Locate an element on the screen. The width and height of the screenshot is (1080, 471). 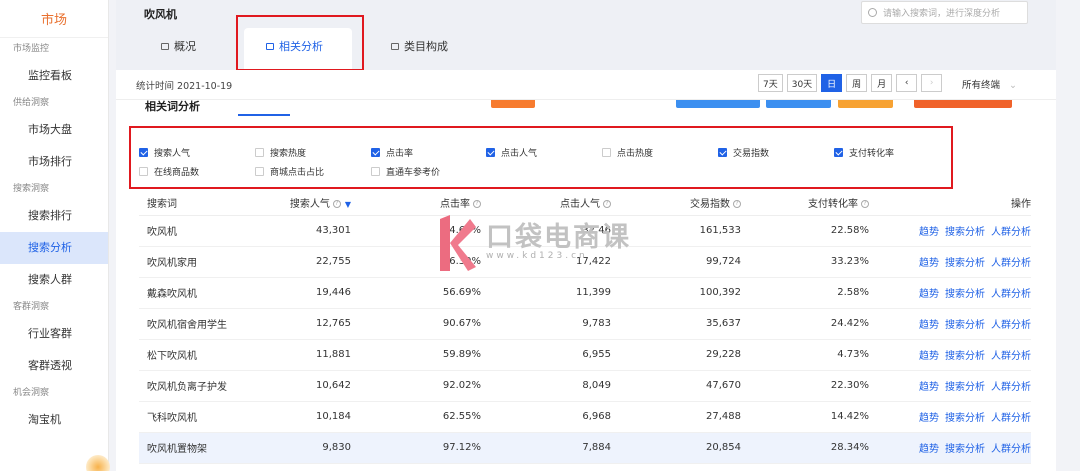
sidebar-item-search-crowd: 搜索人群 is located at coordinates (54, 280).